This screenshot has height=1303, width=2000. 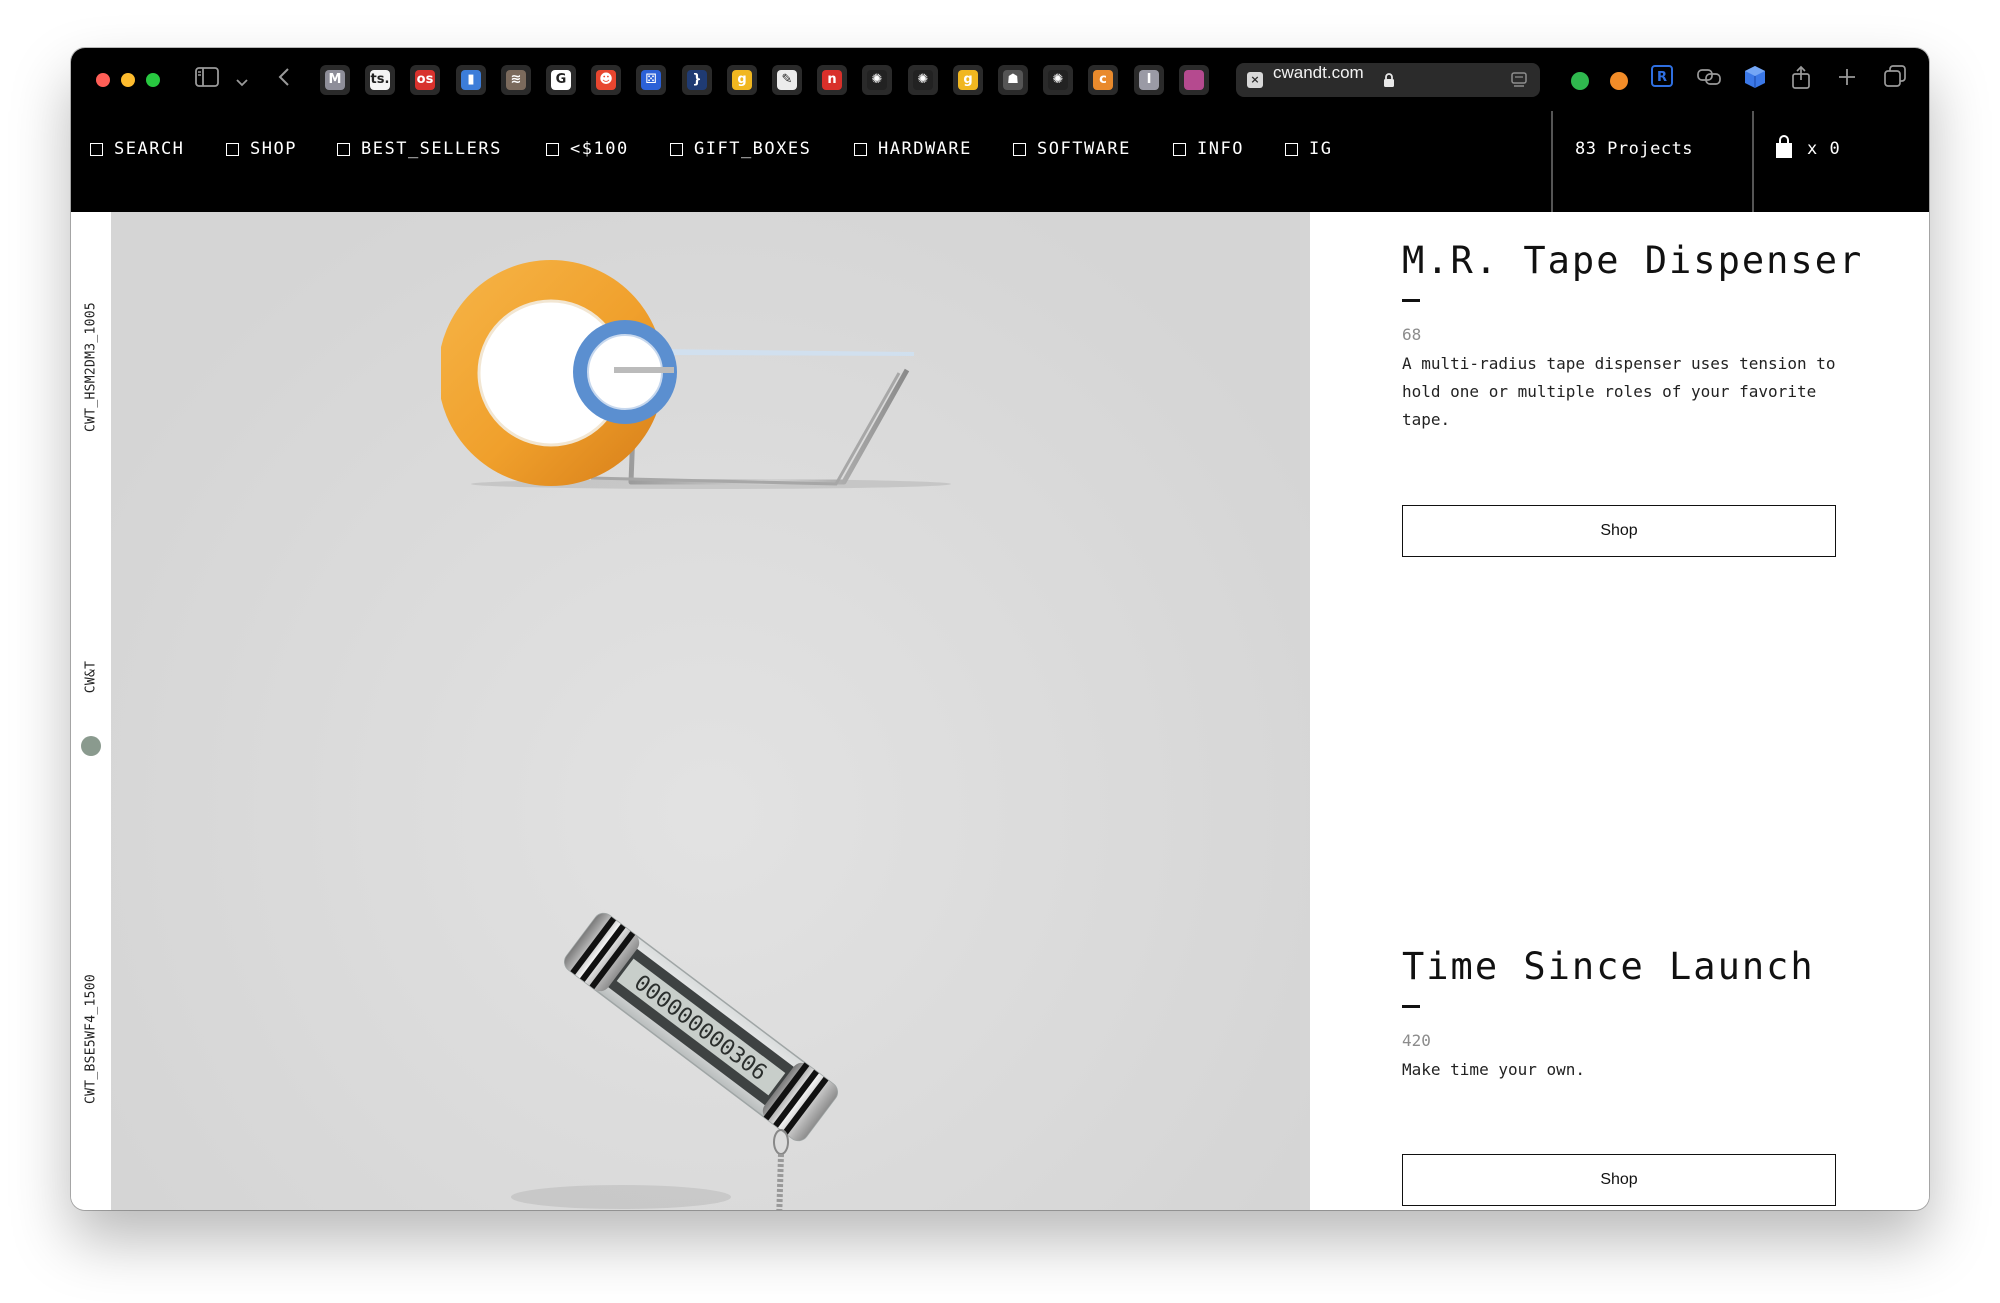 I want to click on ts-favicon: ts., so click(x=380, y=80).